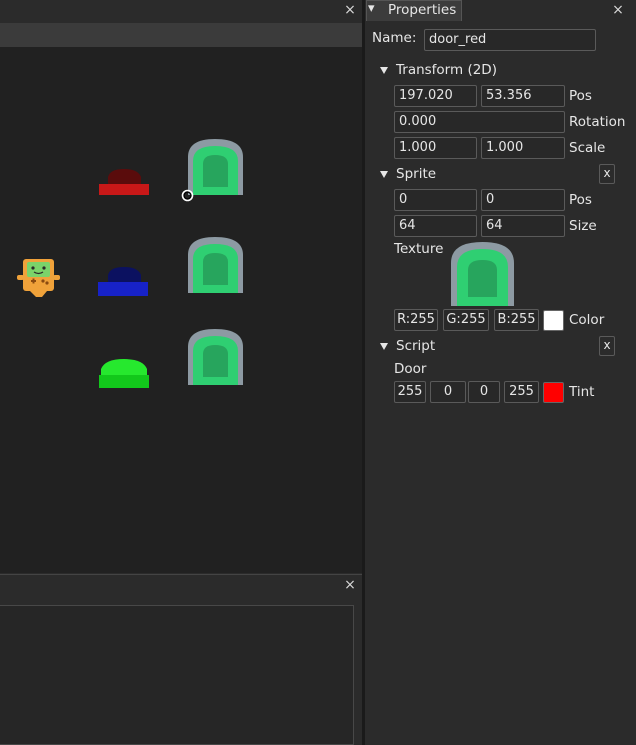 Image resolution: width=636 pixels, height=745 pixels. What do you see at coordinates (181, 35) in the screenshot?
I see `scene-tab-strip` at bounding box center [181, 35].